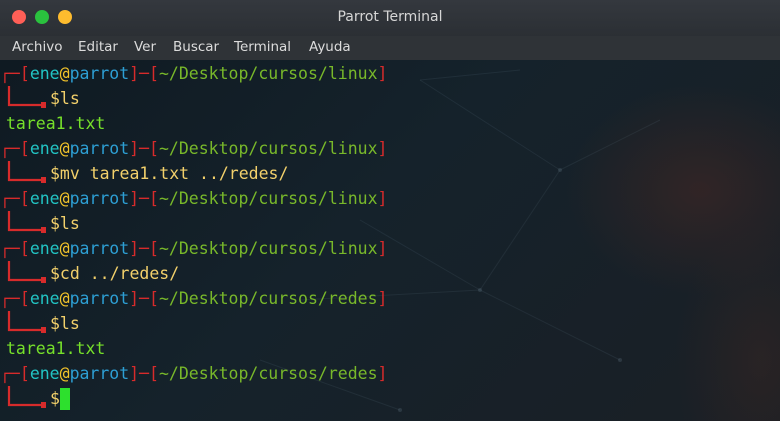 The height and width of the screenshot is (421, 780). I want to click on menu-bar: Archivo Editar Ver Buscar Terminal Ayuda, so click(390, 48).